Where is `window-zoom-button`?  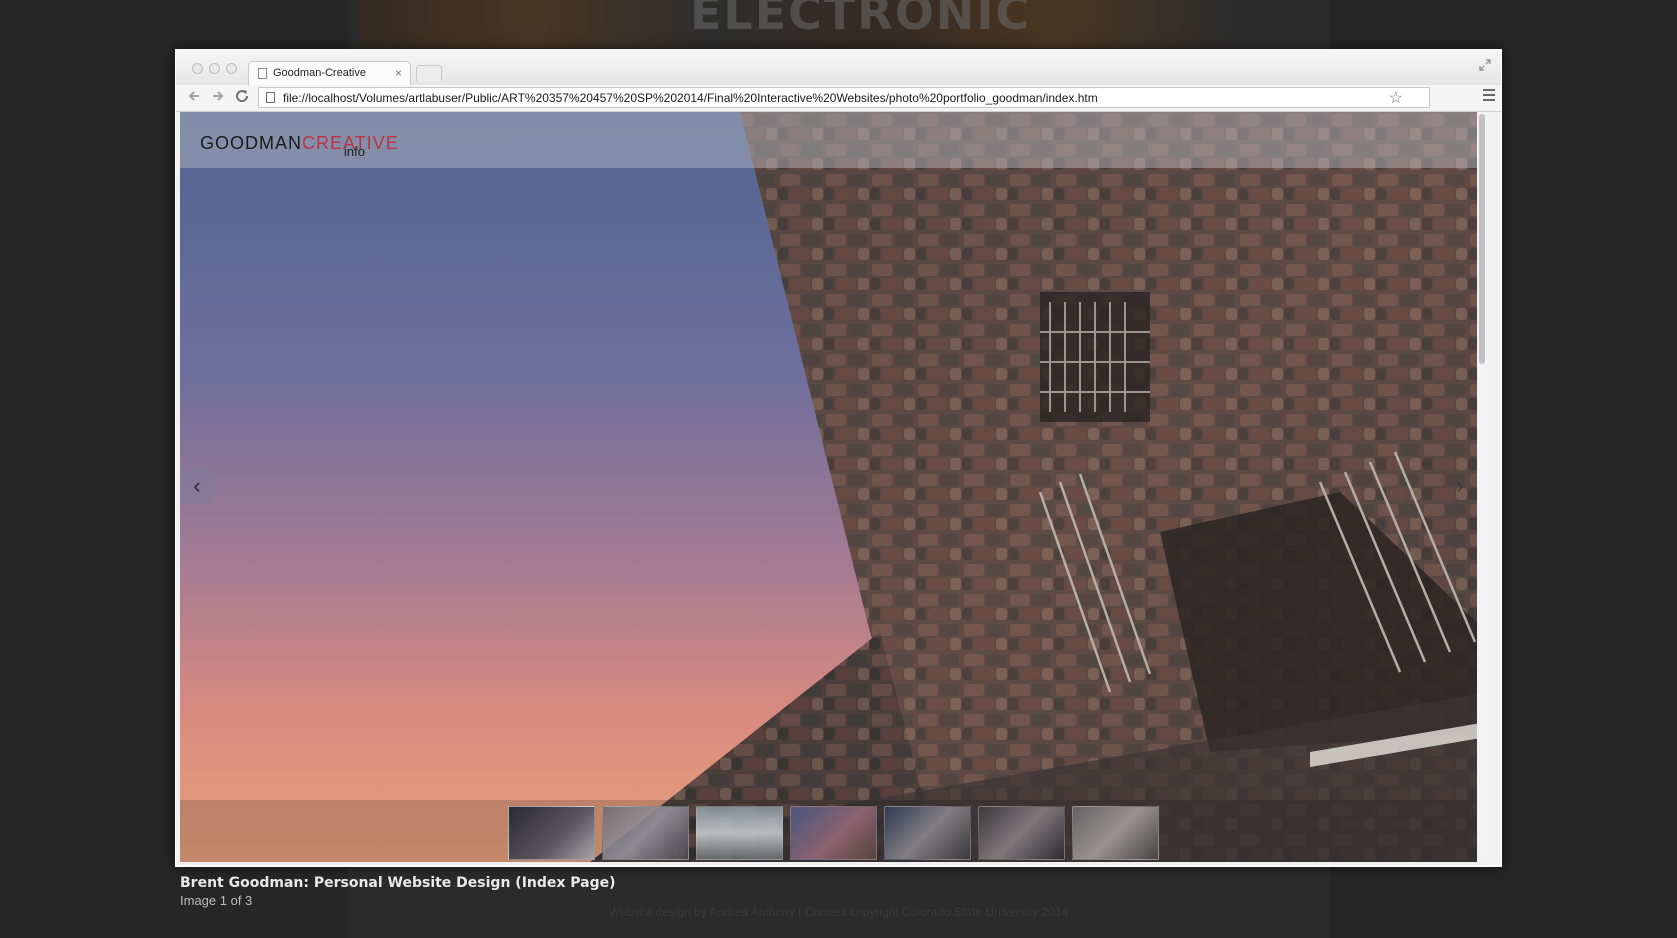
window-zoom-button is located at coordinates (231, 68).